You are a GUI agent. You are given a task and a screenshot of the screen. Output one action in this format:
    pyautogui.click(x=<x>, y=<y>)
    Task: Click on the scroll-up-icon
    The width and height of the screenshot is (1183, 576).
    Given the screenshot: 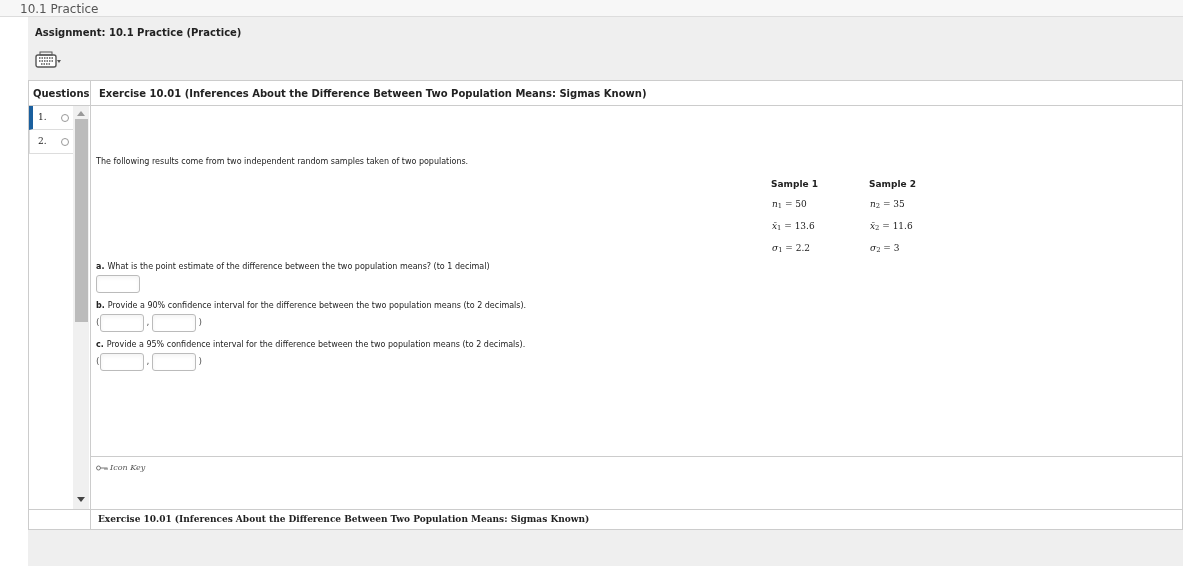 What is the action you would take?
    pyautogui.click(x=81, y=113)
    